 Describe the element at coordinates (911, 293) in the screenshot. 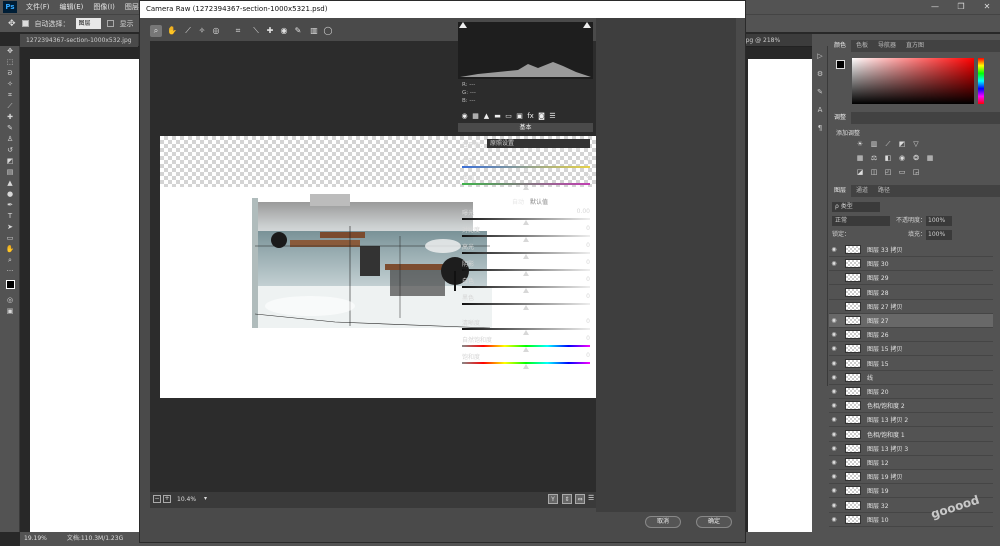

I see `layer-row: 图层 28` at that location.